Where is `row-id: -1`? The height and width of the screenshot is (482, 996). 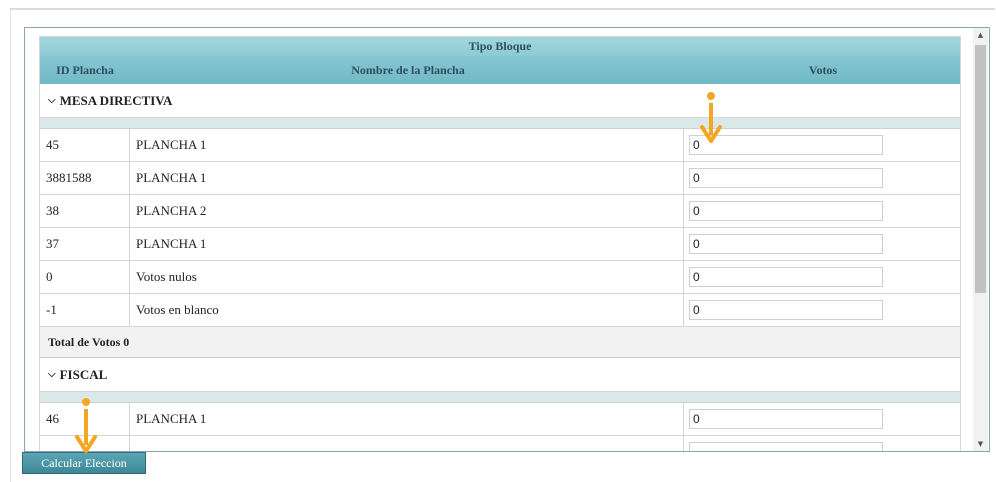 row-id: -1 is located at coordinates (85, 310).